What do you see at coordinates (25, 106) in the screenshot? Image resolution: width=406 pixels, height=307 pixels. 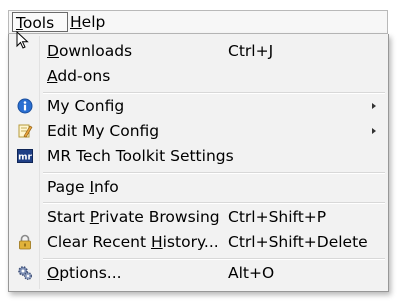 I see `info-icon` at bounding box center [25, 106].